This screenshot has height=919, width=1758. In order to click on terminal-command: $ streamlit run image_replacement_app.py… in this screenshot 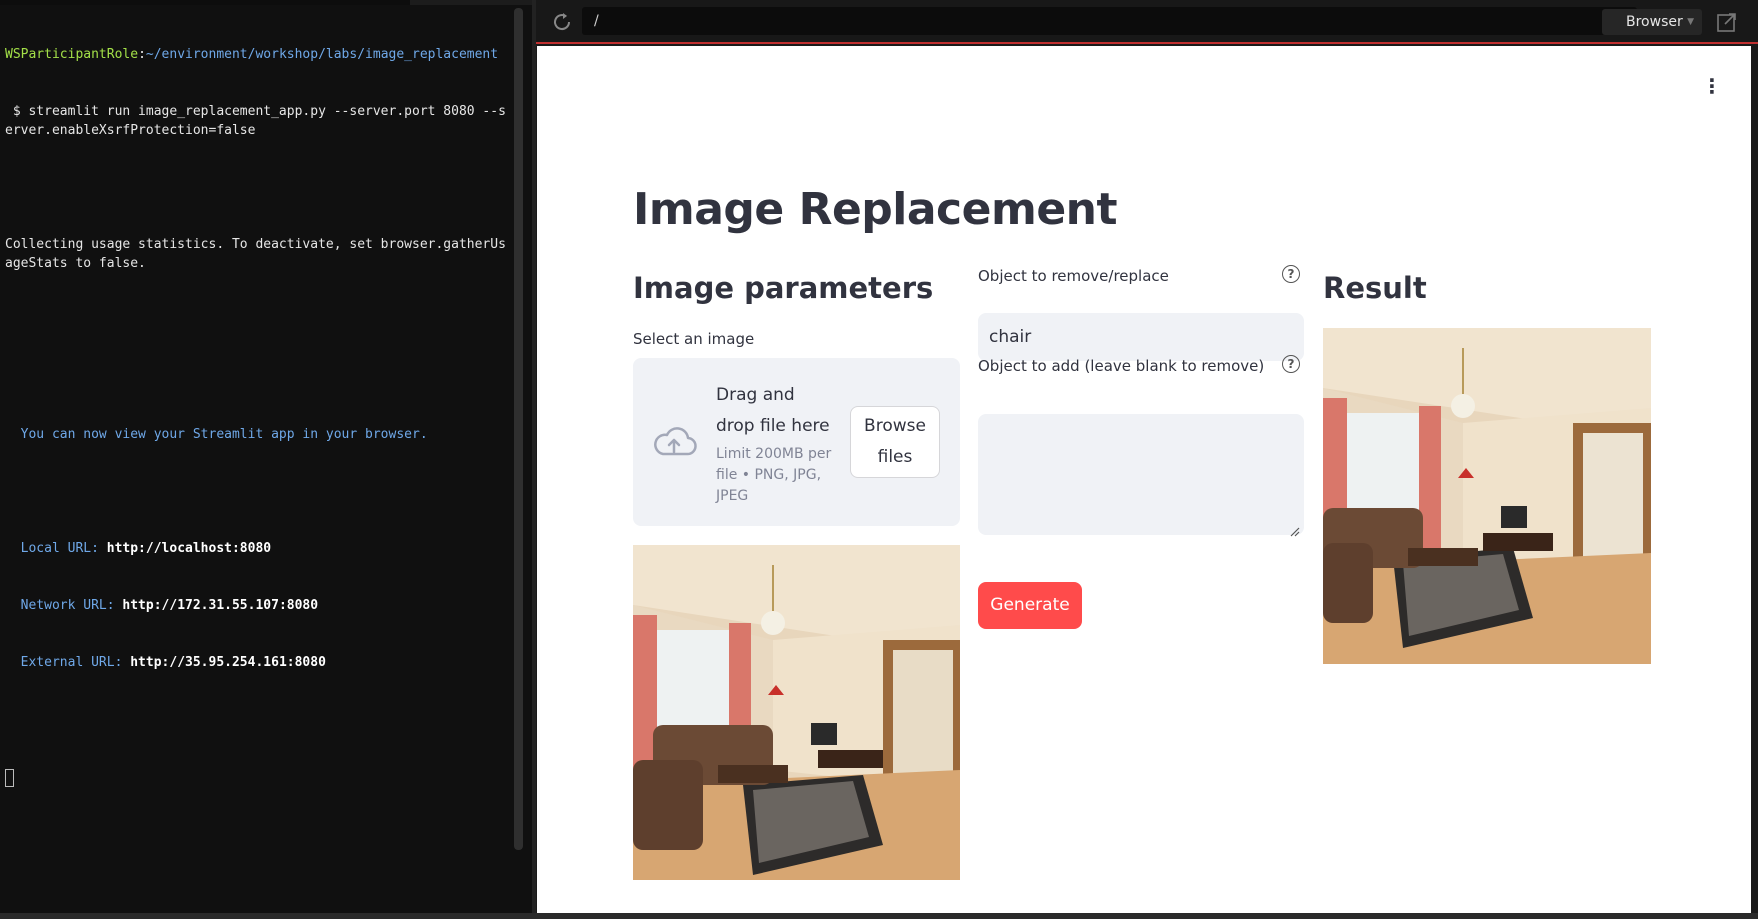, I will do `click(255, 121)`.